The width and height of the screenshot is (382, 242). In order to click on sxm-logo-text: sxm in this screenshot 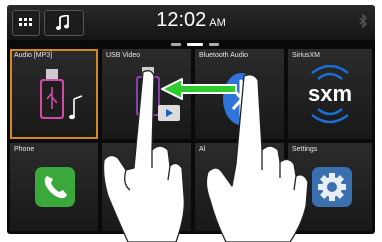, I will do `click(330, 93)`.